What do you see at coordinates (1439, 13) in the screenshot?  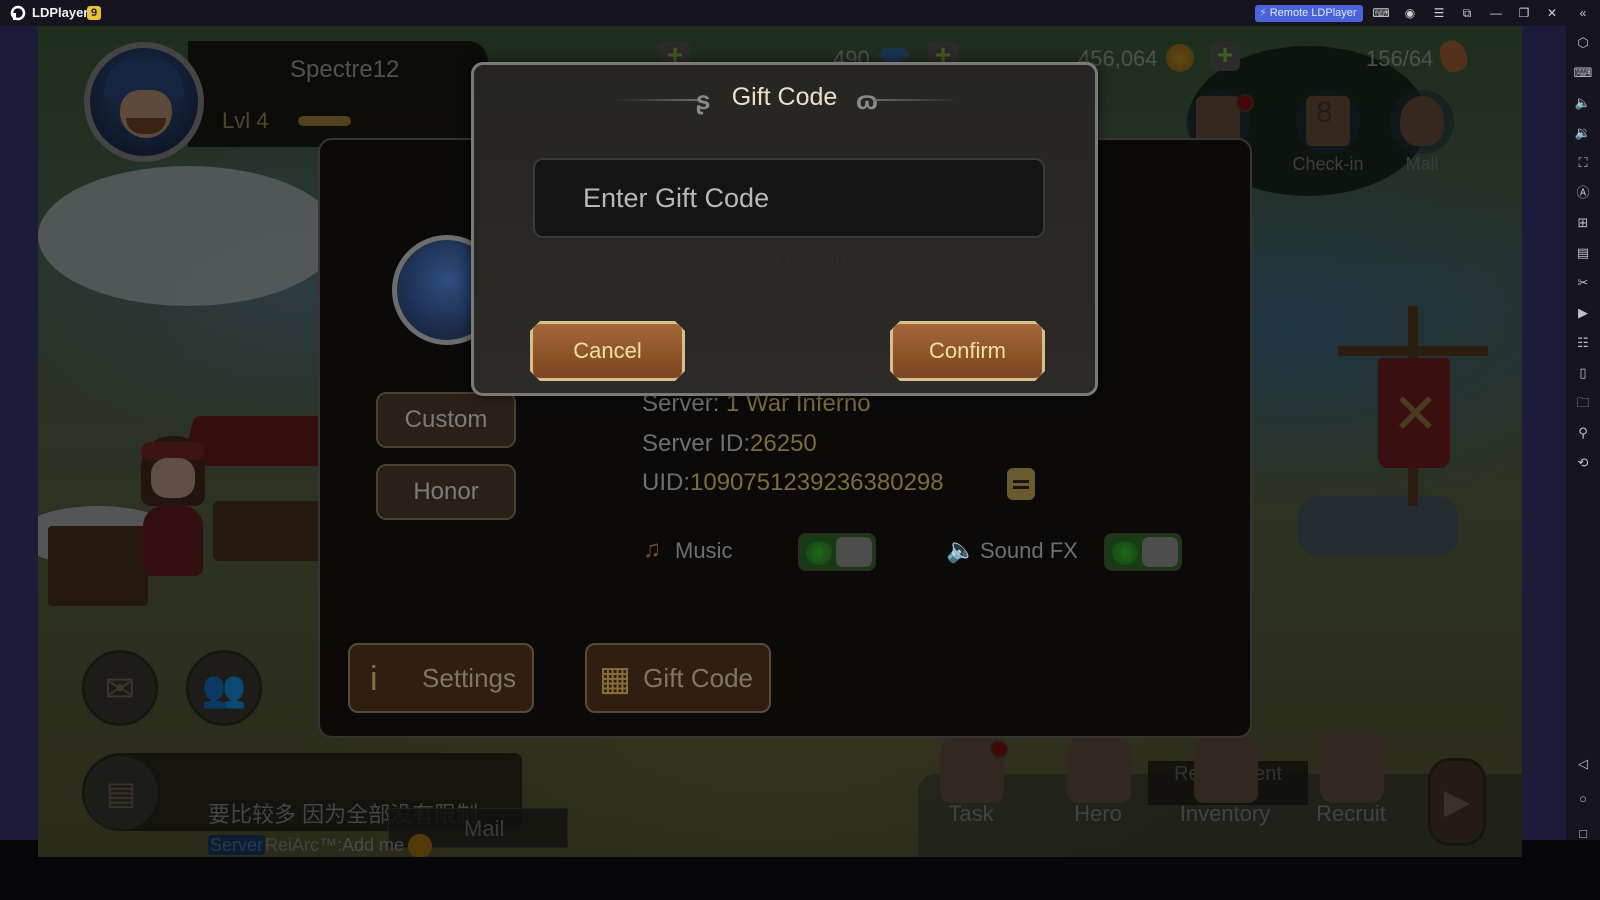 I see `menu-icon: ☰` at bounding box center [1439, 13].